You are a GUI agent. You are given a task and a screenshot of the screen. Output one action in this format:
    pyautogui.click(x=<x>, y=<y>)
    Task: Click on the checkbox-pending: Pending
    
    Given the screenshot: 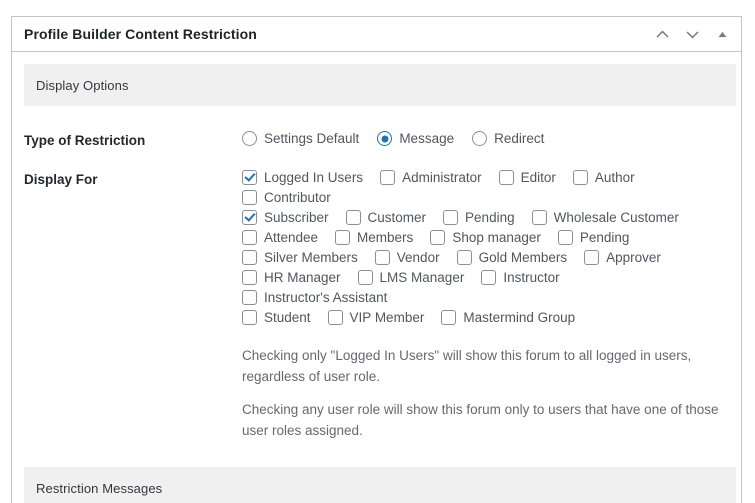 What is the action you would take?
    pyautogui.click(x=479, y=217)
    